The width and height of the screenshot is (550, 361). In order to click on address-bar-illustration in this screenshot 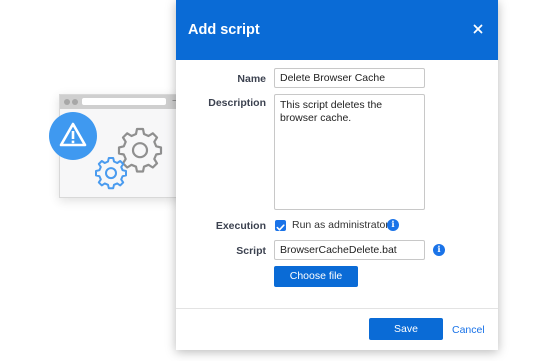, I will do `click(124, 101)`.